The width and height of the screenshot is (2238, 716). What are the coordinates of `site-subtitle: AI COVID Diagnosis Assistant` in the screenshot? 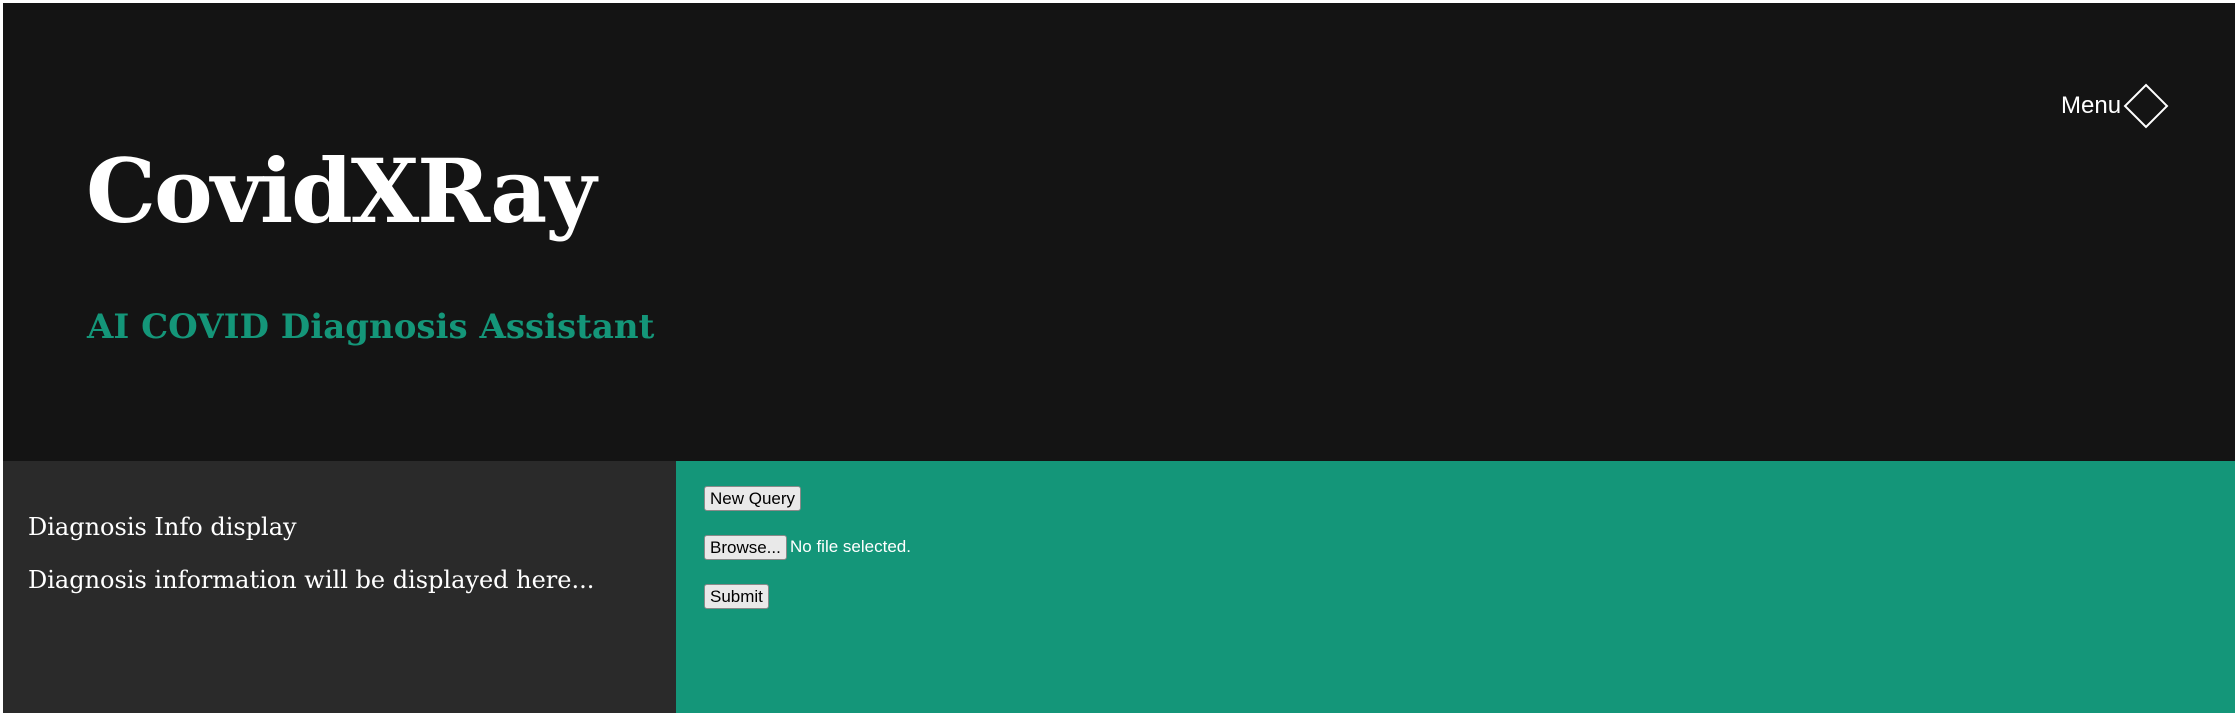 It's located at (371, 327).